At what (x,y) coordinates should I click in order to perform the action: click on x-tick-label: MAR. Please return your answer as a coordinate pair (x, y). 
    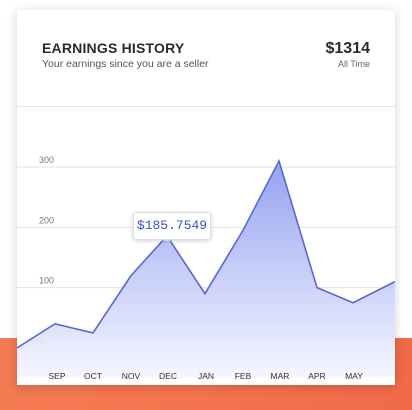
    Looking at the image, I should click on (280, 376).